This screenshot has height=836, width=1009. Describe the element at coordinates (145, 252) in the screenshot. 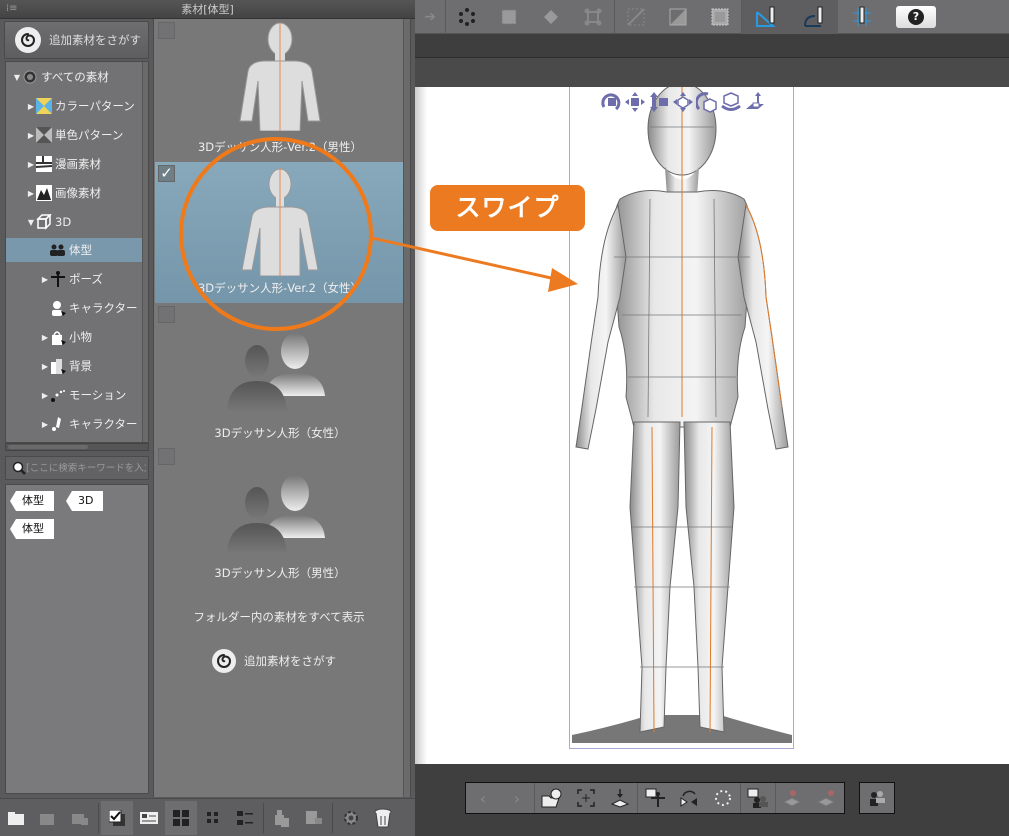

I see `tree-scrollbar` at that location.